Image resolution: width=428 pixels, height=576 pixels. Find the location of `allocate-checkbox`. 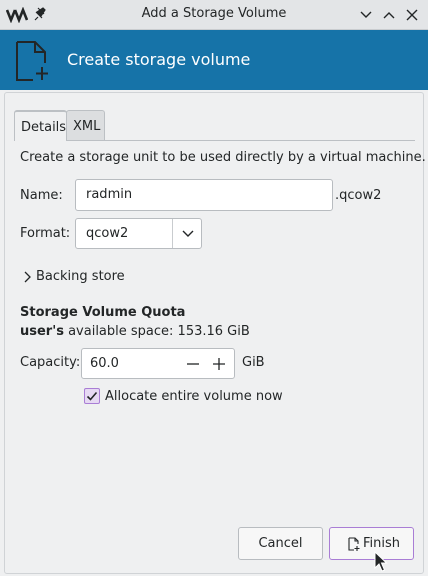

allocate-checkbox is located at coordinates (92, 396).